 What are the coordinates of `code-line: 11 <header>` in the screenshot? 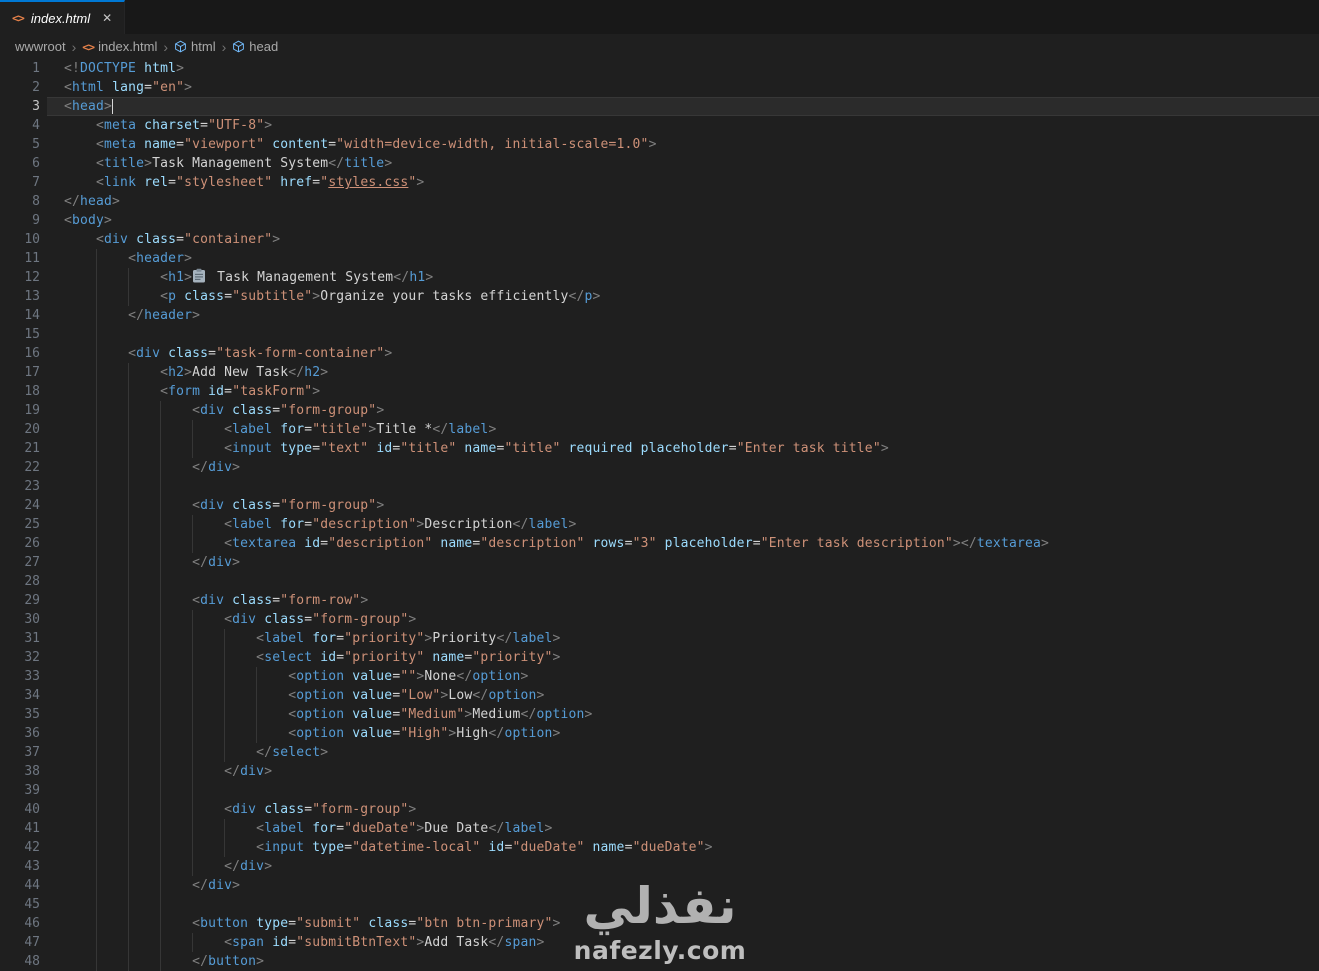 It's located at (659, 258).